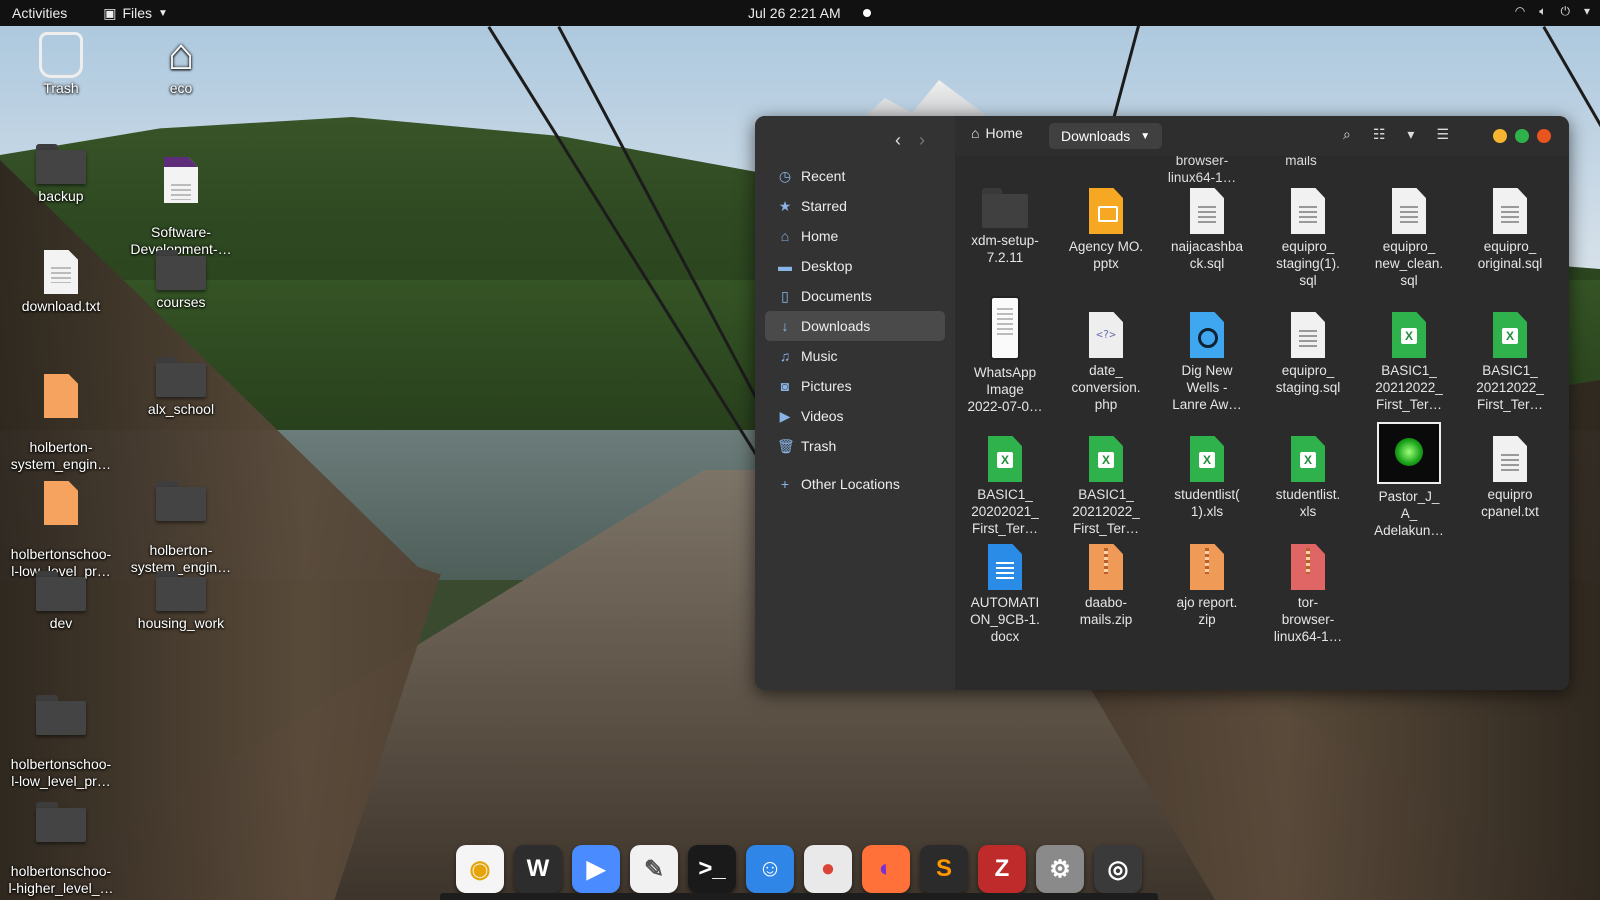 Image resolution: width=1600 pixels, height=900 pixels. I want to click on file-item: equipro_ original.sql, so click(1510, 230).